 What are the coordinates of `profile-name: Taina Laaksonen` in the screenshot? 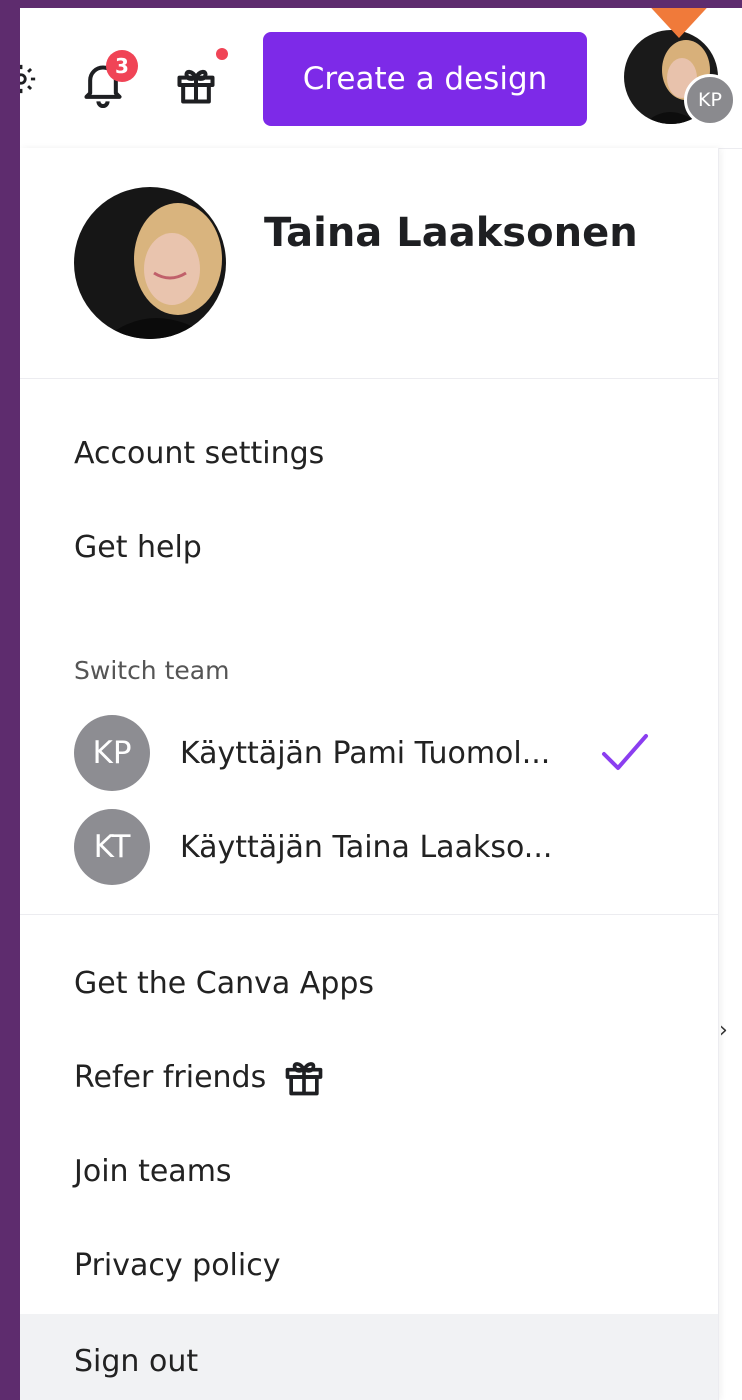 It's located at (451, 233).